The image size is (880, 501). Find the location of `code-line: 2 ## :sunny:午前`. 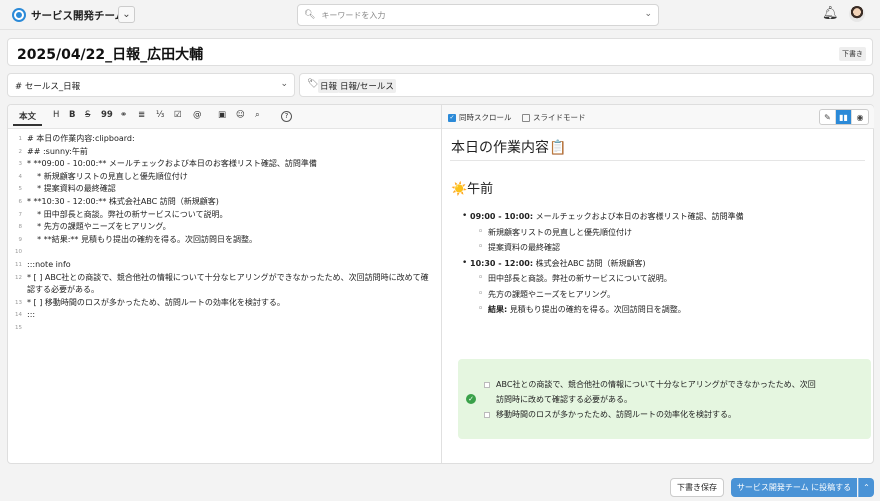

code-line: 2 ## :sunny:午前 is located at coordinates (53, 151).